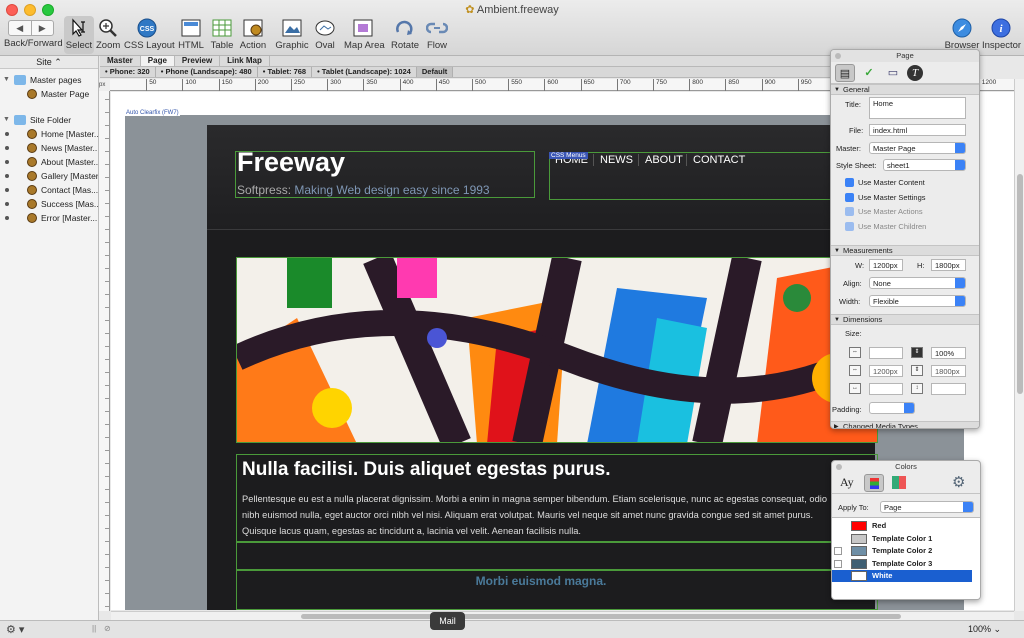 This screenshot has width=1024, height=638. Describe the element at coordinates (905, 56) in the screenshot. I see `inspector-titlebar: Page` at that location.